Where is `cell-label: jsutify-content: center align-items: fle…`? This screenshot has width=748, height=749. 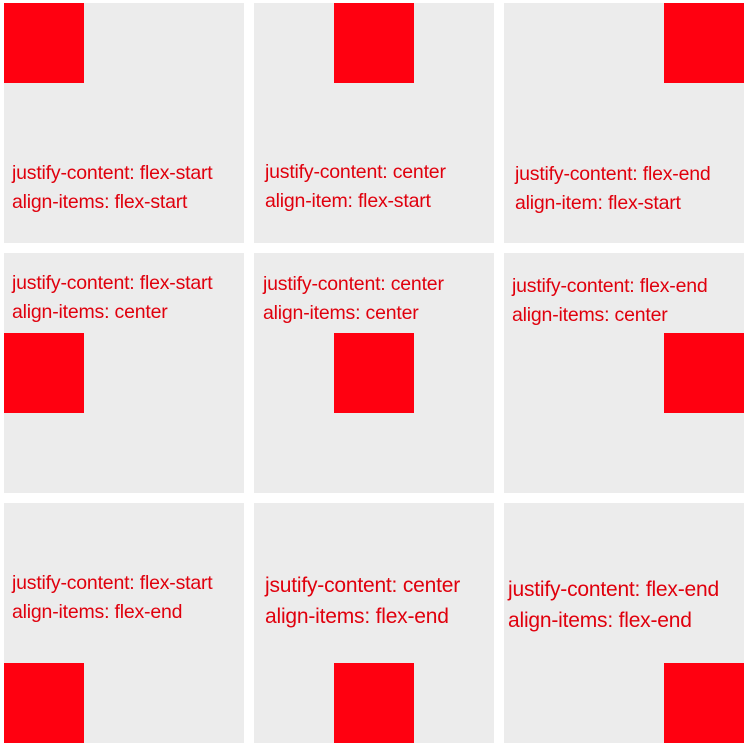 cell-label: jsutify-content: center align-items: fle… is located at coordinates (362, 601).